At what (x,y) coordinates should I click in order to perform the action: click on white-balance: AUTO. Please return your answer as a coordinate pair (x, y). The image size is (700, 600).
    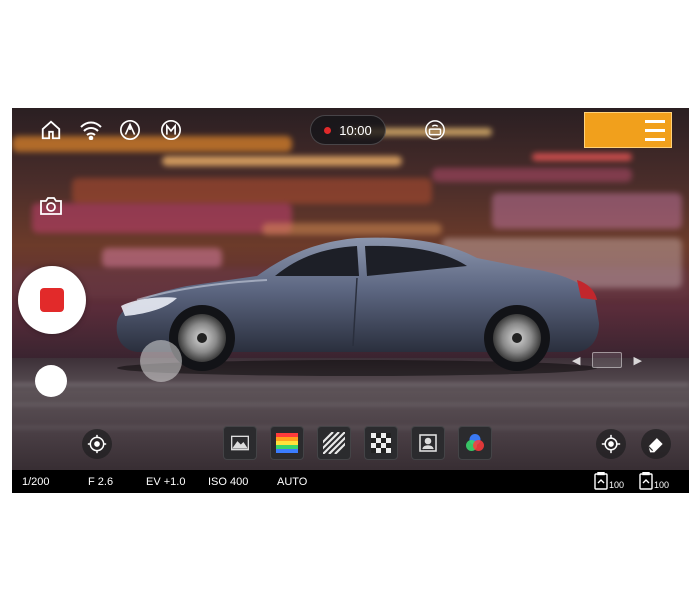
    Looking at the image, I should click on (292, 482).